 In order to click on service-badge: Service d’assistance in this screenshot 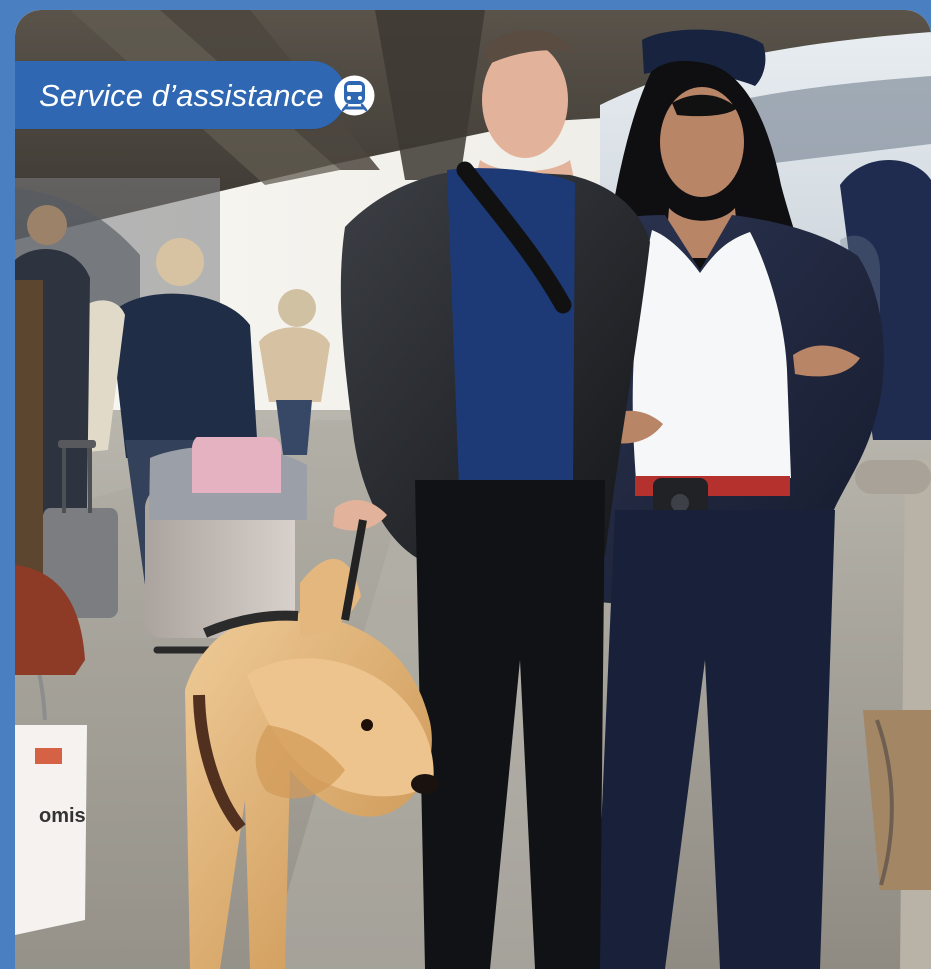, I will do `click(195, 95)`.